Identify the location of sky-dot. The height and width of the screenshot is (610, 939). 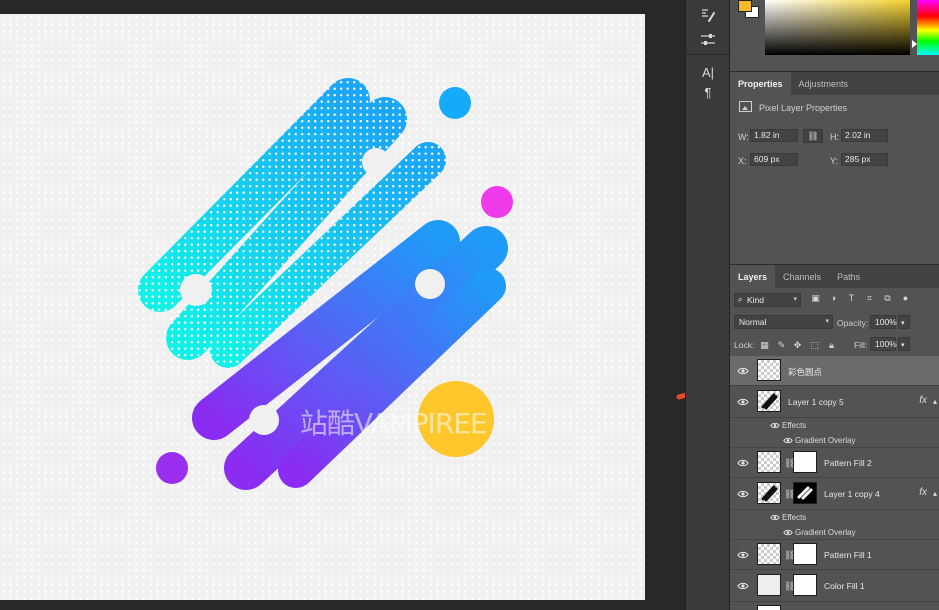
(455, 103).